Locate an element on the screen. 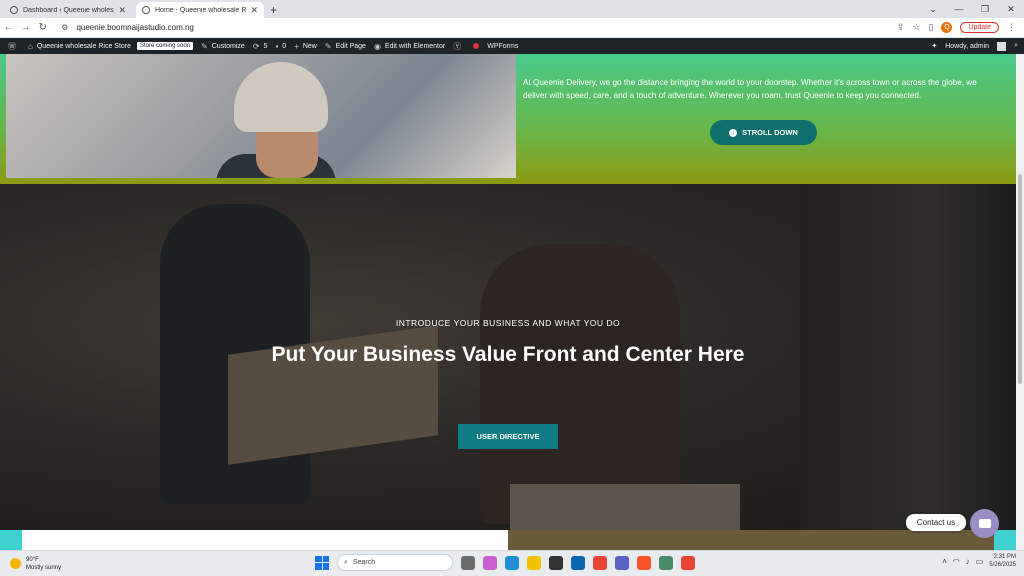  url-text: queenie.boomnaijastudio.com.ng is located at coordinates (135, 27).